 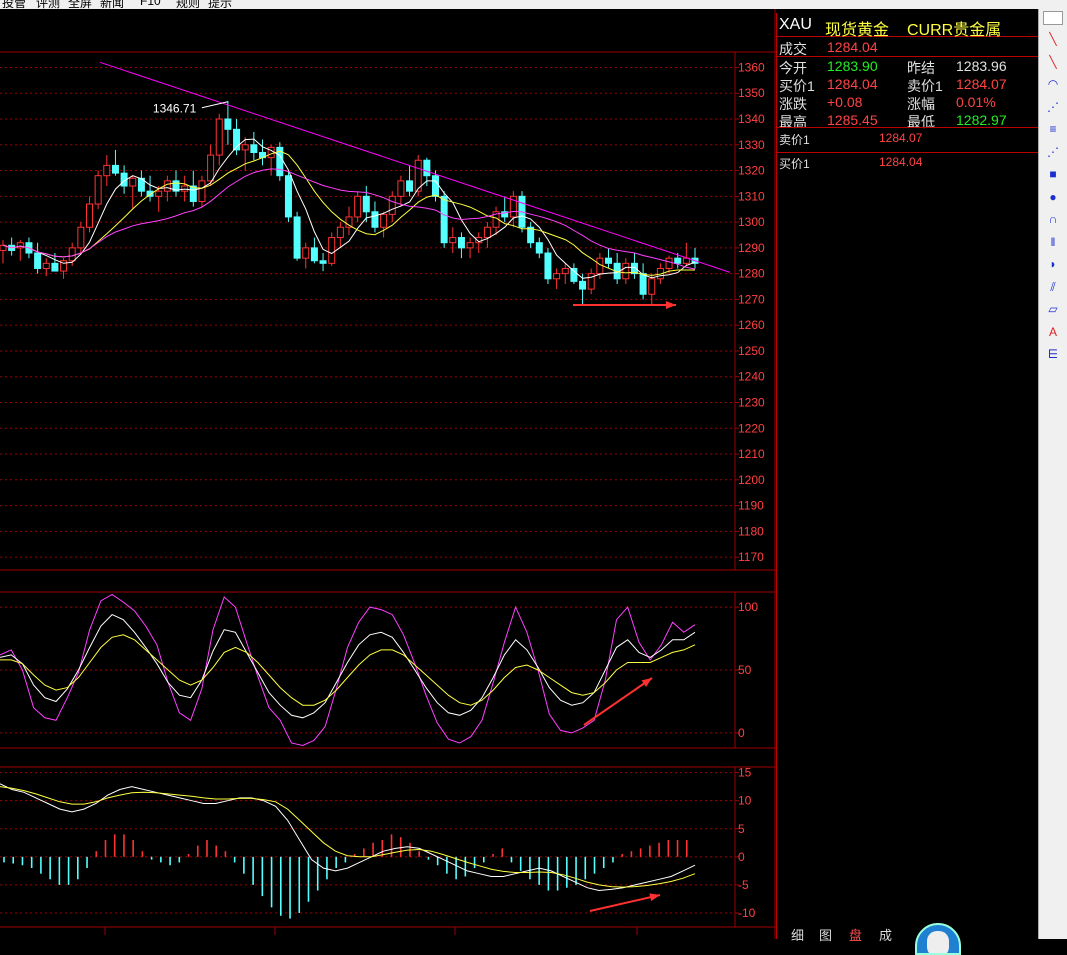 What do you see at coordinates (1053, 174) in the screenshot?
I see `rectangle-icon: ■` at bounding box center [1053, 174].